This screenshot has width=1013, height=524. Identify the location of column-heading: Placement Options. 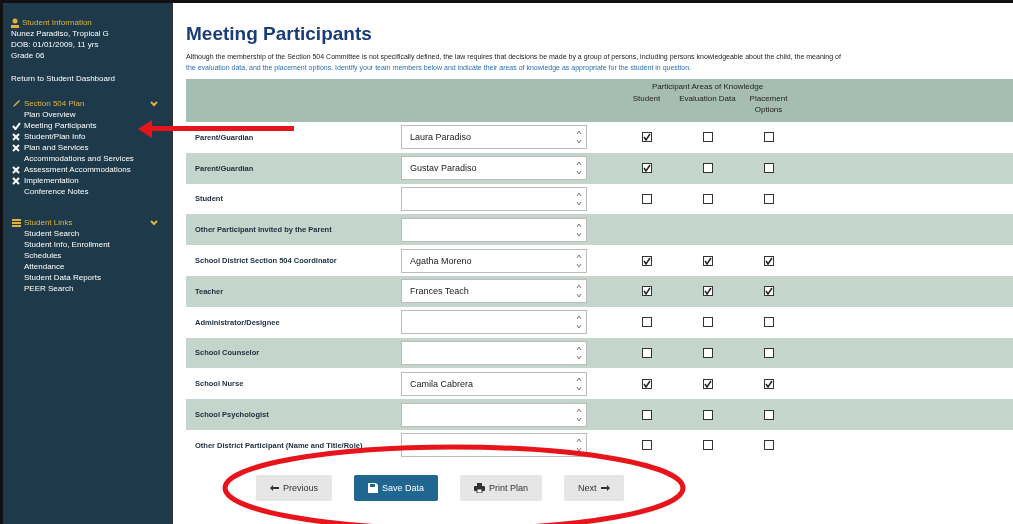
(768, 104).